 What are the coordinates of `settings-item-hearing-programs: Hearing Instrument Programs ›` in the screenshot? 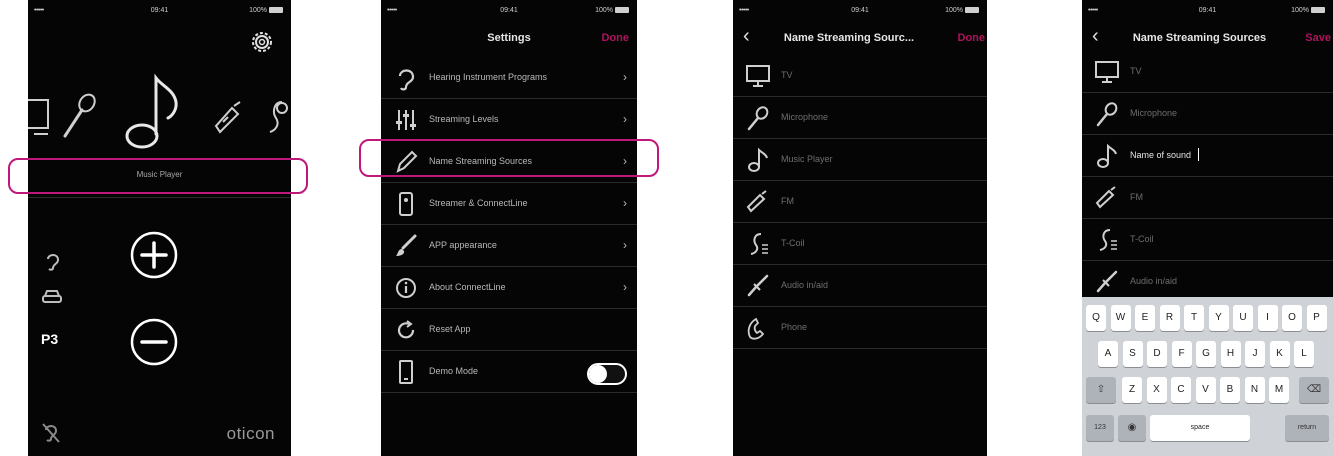 It's located at (509, 78).